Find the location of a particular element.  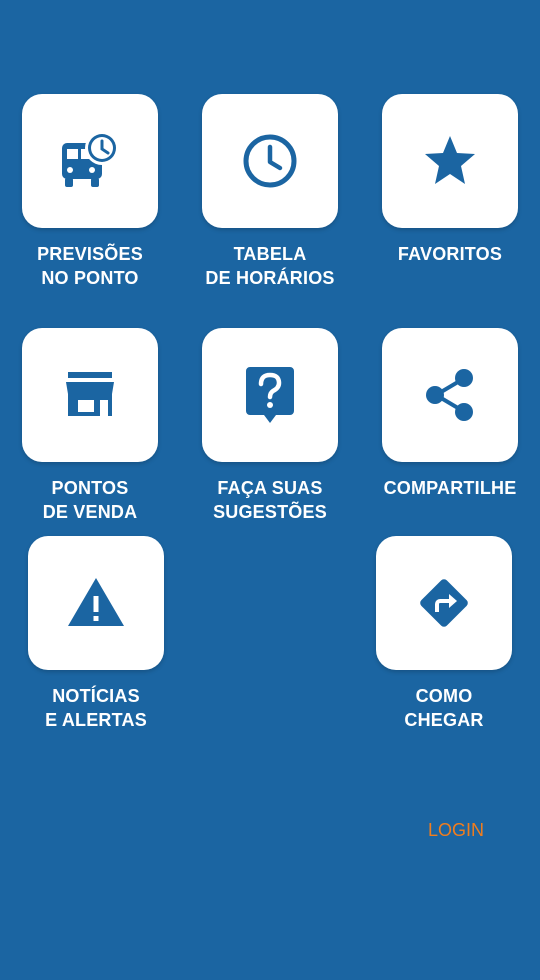

pontos-venda-button is located at coordinates (90, 395).